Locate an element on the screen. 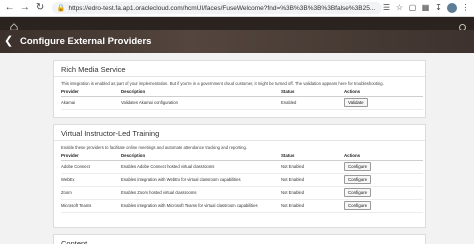 This screenshot has height=244, width=474. page-title: Configure External Providers is located at coordinates (86, 41).